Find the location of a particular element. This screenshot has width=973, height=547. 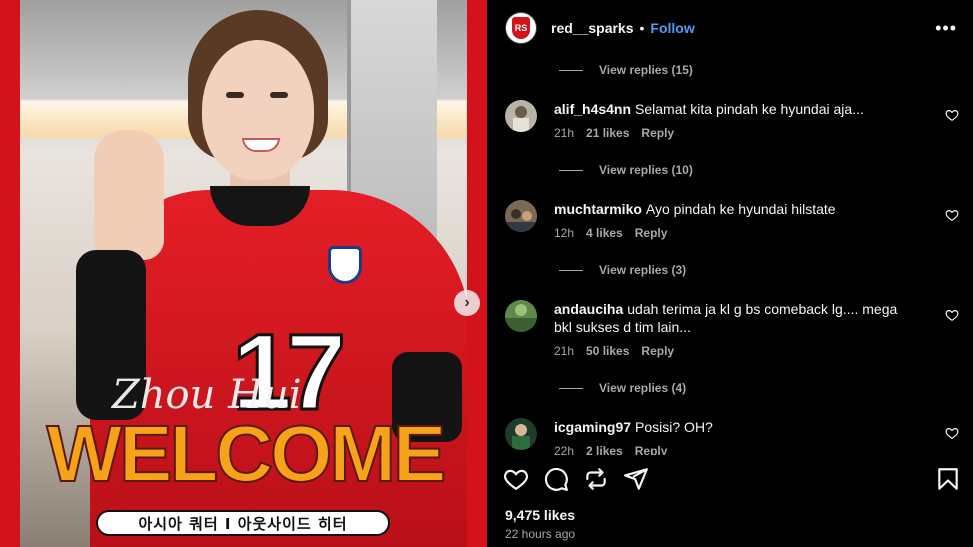

send-icon is located at coordinates (636, 479).